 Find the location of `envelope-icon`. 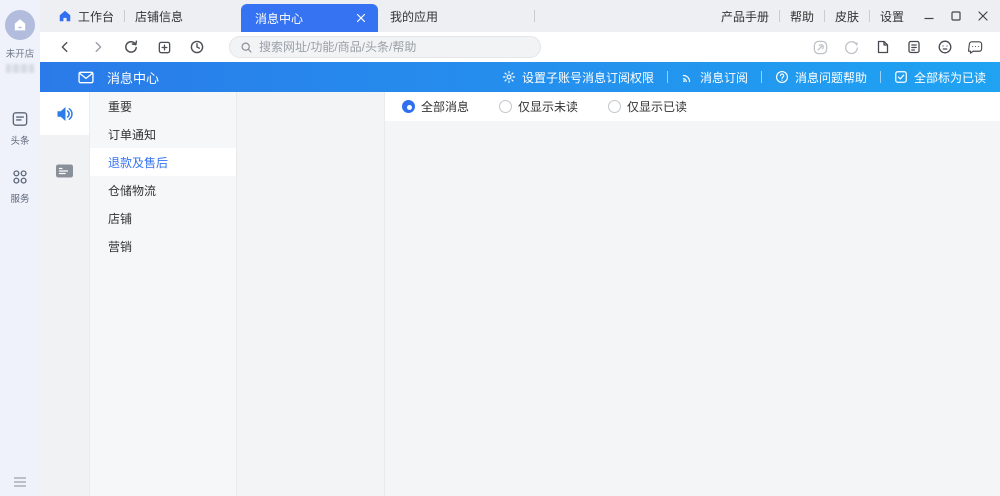

envelope-icon is located at coordinates (86, 77).